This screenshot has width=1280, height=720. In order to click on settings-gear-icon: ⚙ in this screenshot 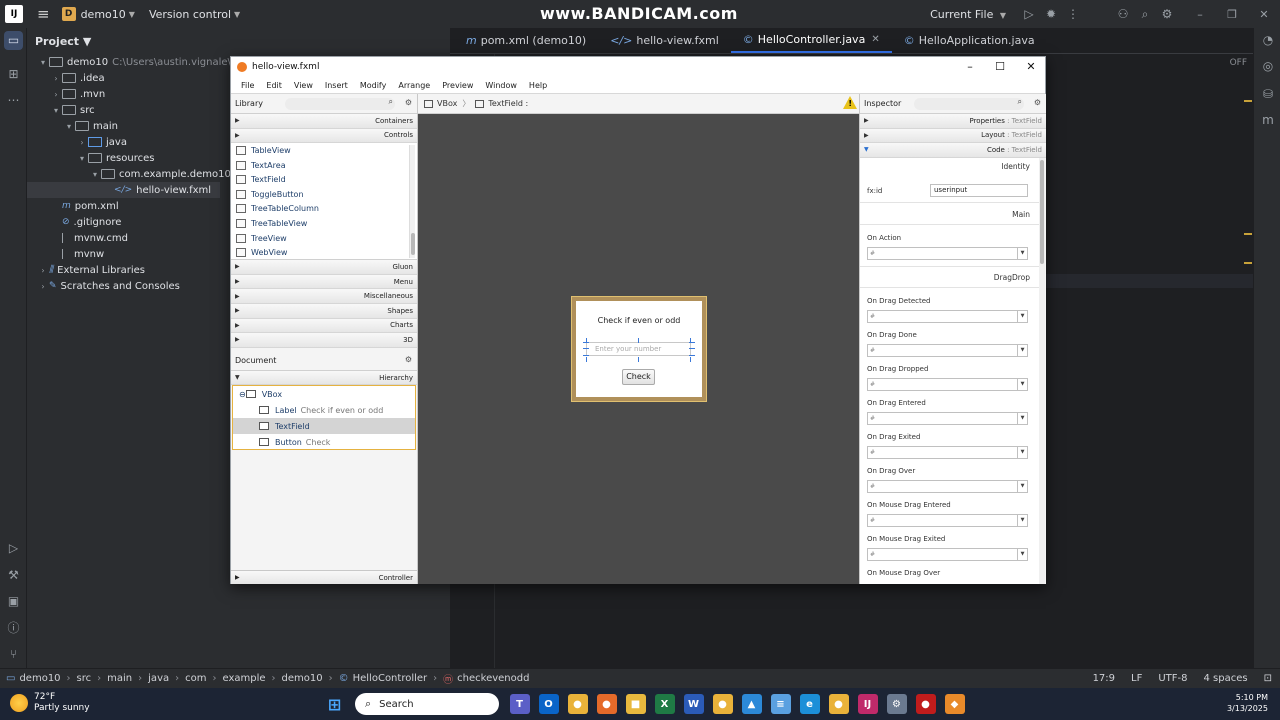, I will do `click(1167, 14)`.